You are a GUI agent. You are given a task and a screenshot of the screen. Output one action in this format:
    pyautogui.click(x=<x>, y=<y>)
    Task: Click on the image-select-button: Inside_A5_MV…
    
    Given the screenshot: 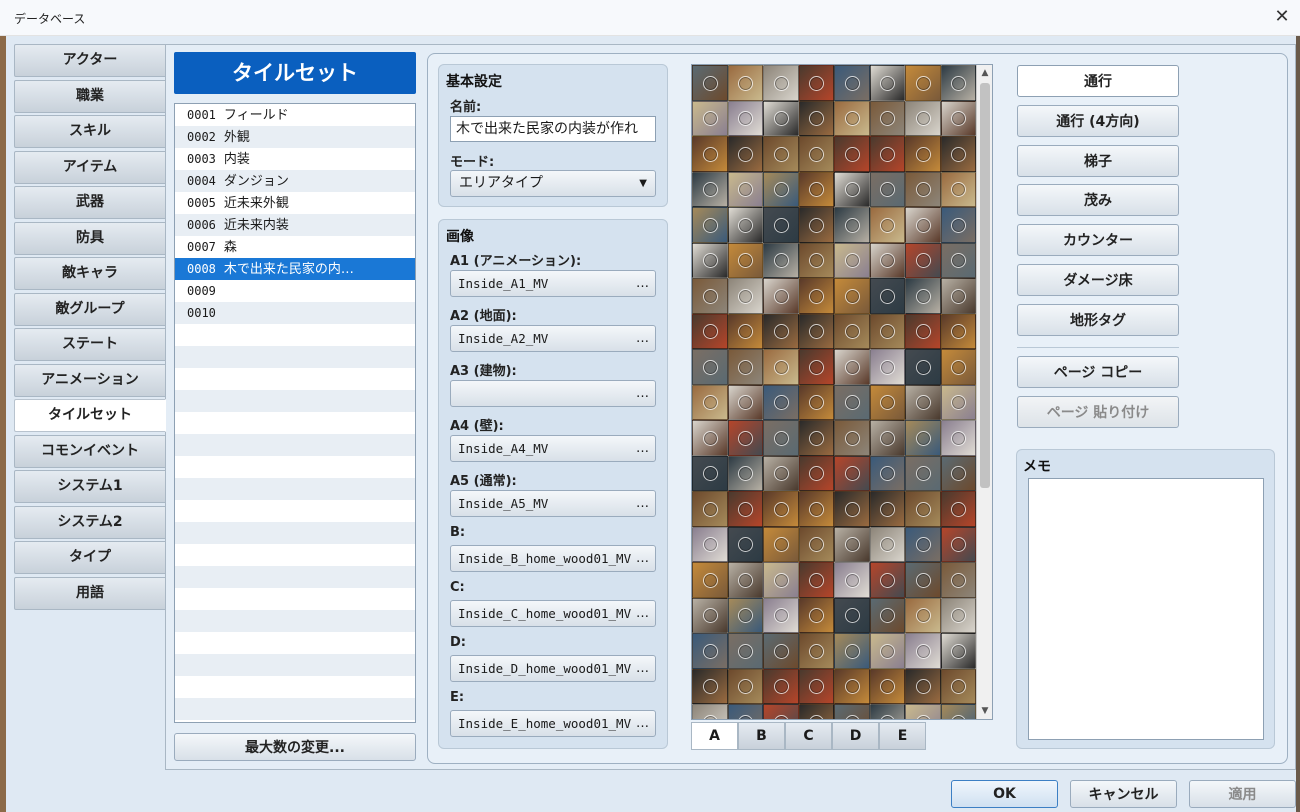 What is the action you would take?
    pyautogui.click(x=553, y=503)
    